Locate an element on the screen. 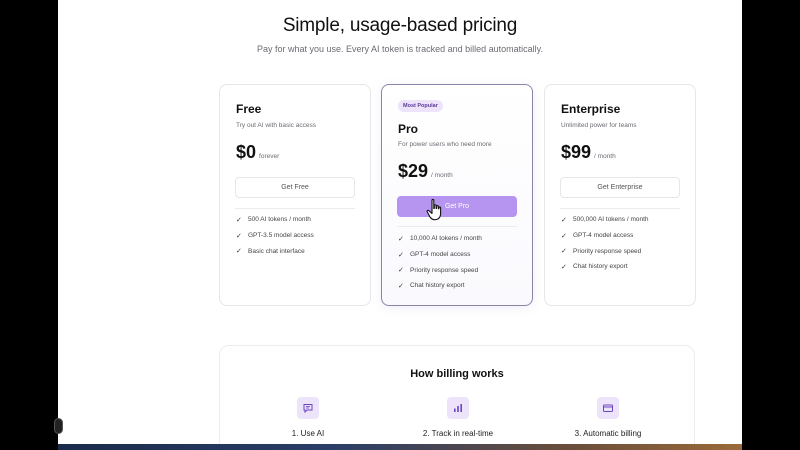 Image resolution: width=800 pixels, height=450 pixels. plan-price-row: $99/ month is located at coordinates (588, 152).